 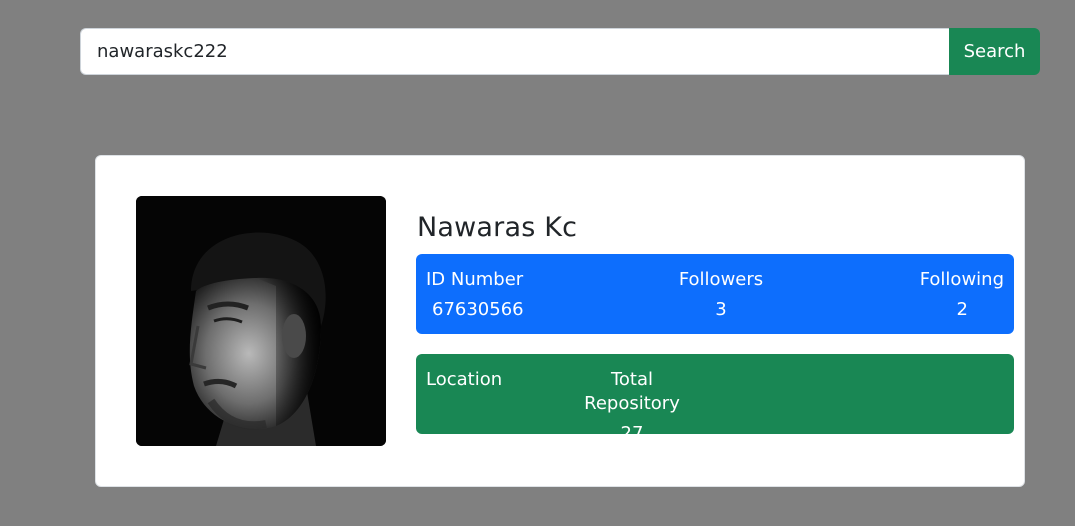 I want to click on search-input, so click(x=514, y=51).